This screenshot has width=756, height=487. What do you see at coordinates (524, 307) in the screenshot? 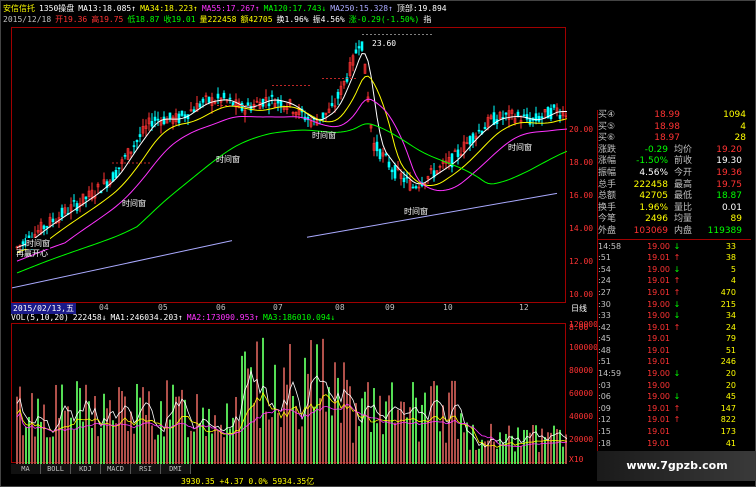
I see `month-12: 12` at bounding box center [524, 307].